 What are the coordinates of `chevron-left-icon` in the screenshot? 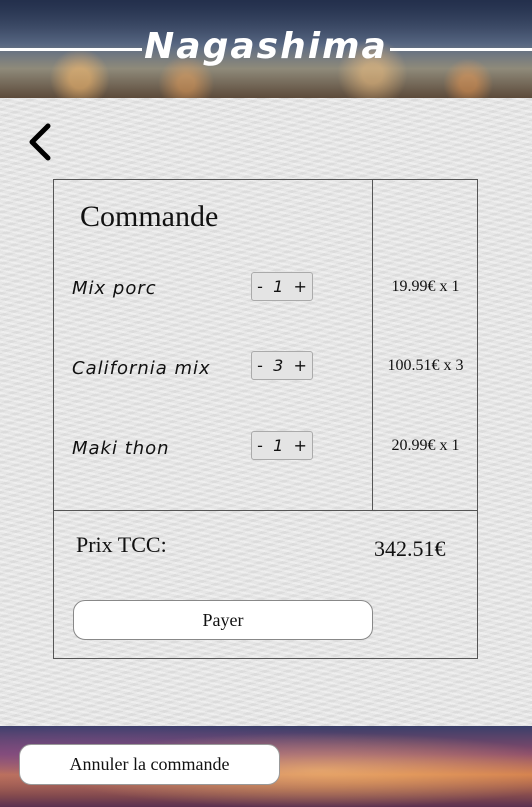 It's located at (40, 142).